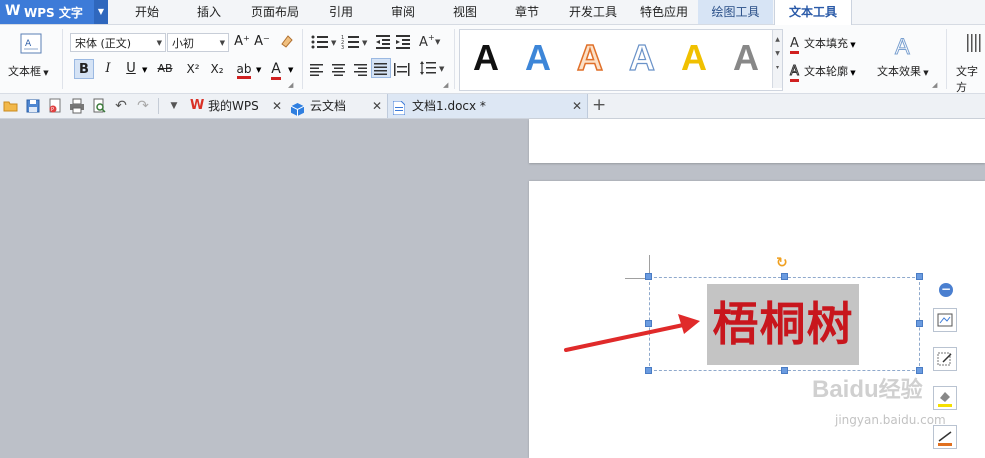  What do you see at coordinates (642, 58) in the screenshot?
I see `style-blue-outline: A` at bounding box center [642, 58].